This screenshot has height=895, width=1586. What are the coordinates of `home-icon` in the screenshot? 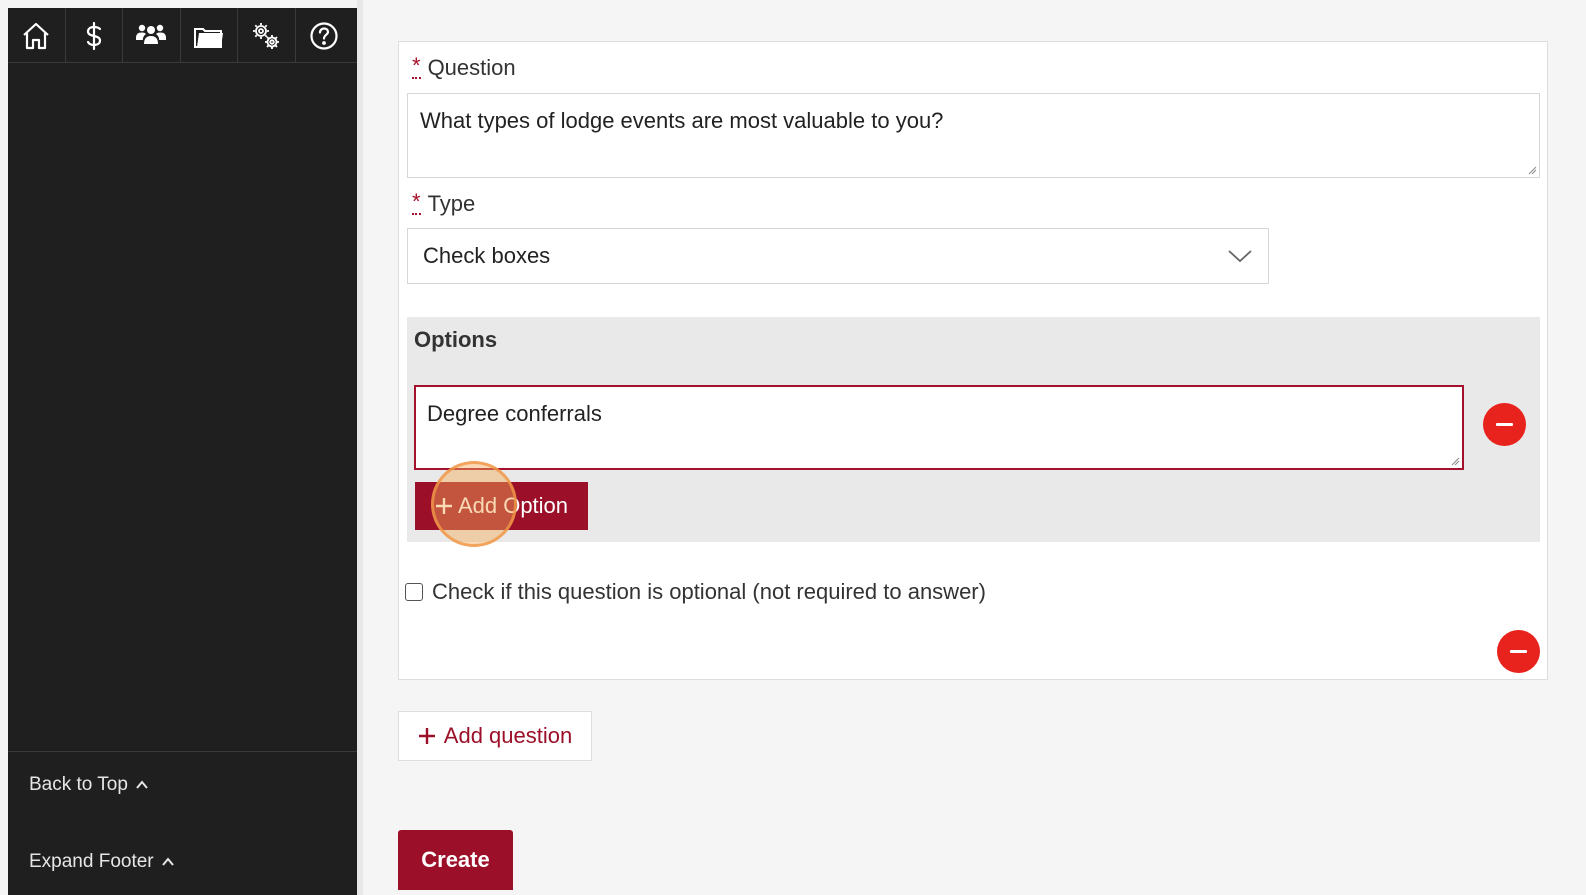 It's located at (36, 35).